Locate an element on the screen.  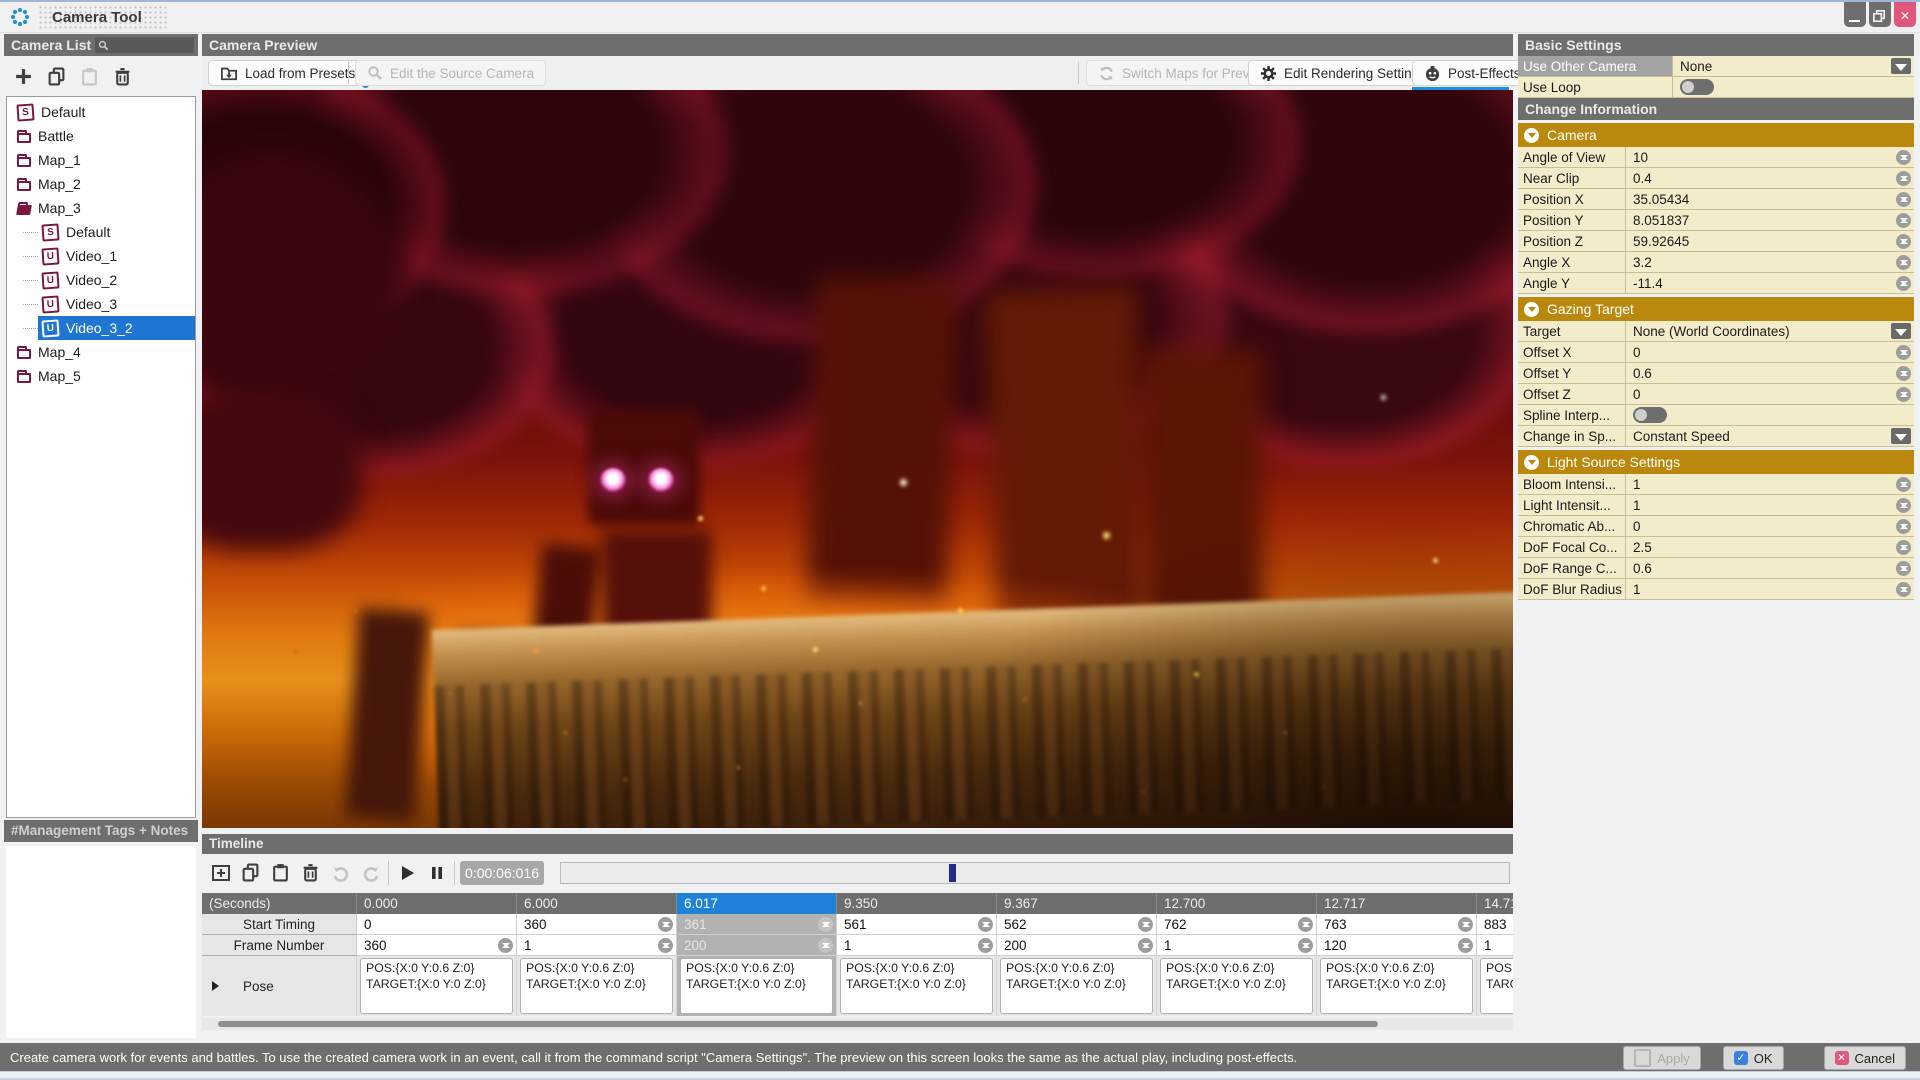
toggle-switch is located at coordinates (1697, 87).